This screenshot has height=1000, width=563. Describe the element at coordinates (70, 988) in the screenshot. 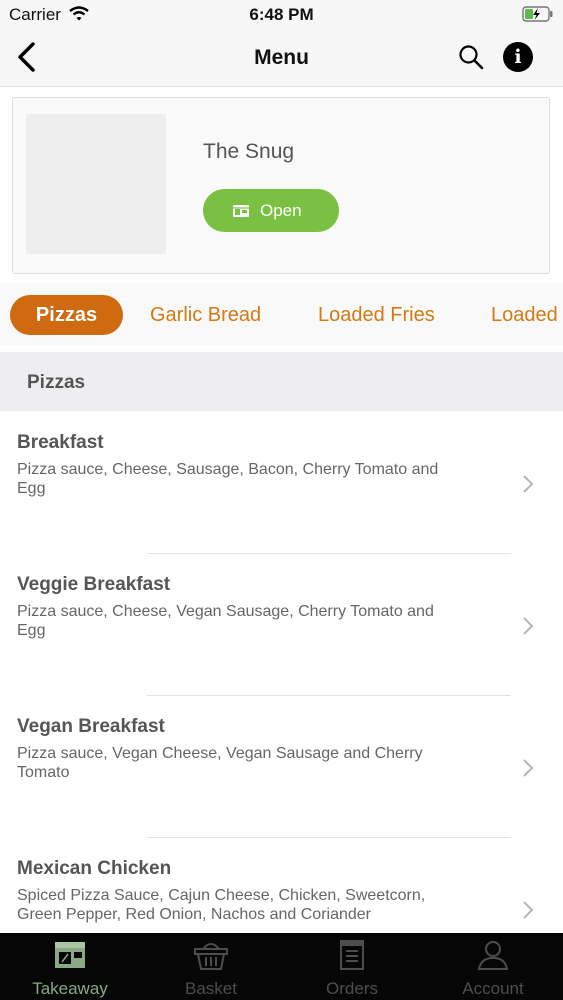

I see `tab-takeaway-label: Takeaway` at that location.